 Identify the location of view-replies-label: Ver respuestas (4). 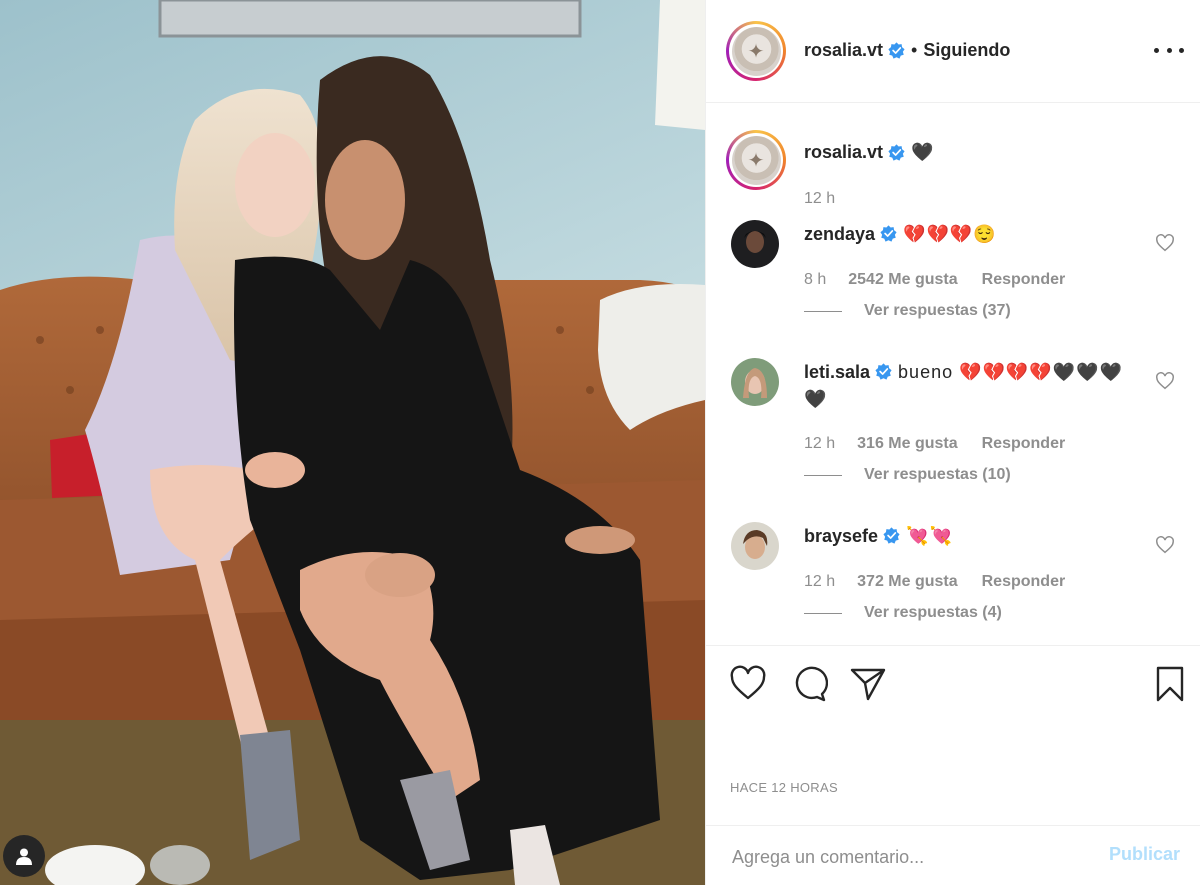
(933, 612).